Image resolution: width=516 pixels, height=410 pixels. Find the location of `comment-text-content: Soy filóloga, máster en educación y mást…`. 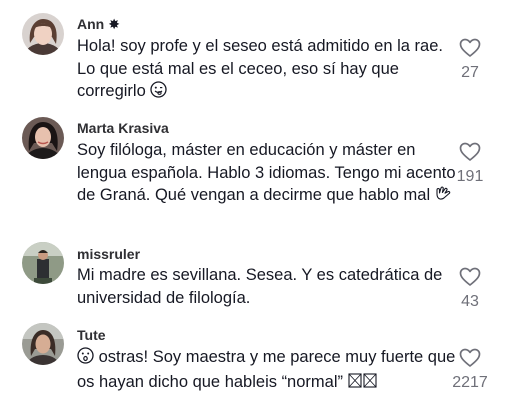

comment-text-content: Soy filóloga, máster en educación y mást… is located at coordinates (266, 172).